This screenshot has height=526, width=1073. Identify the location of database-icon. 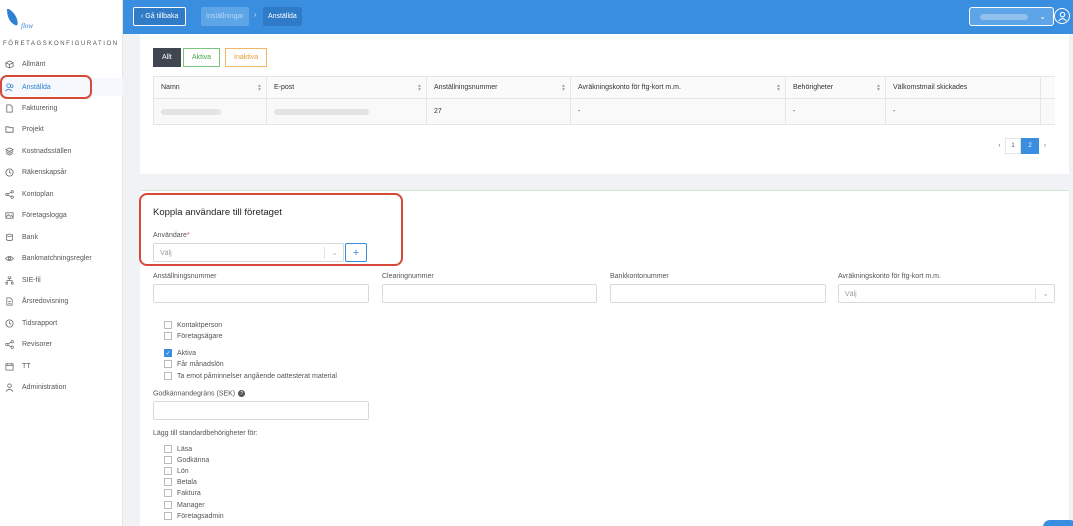
(9, 237).